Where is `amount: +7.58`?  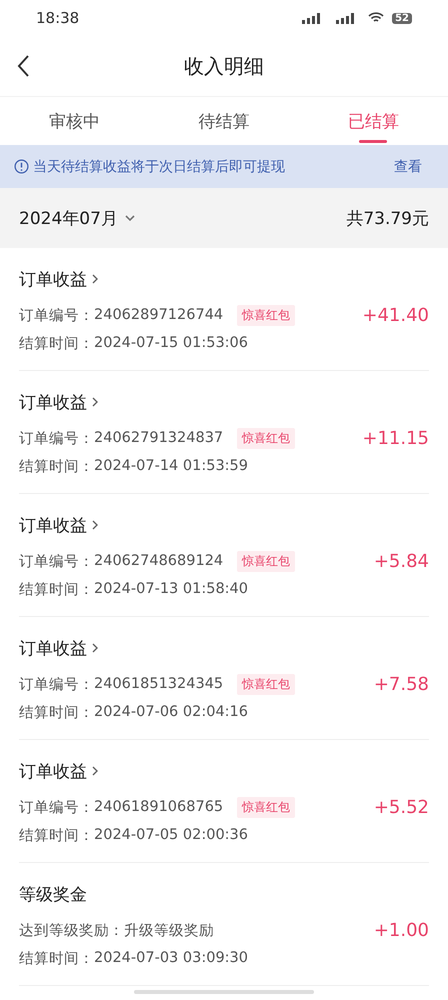 amount: +7.58 is located at coordinates (401, 684).